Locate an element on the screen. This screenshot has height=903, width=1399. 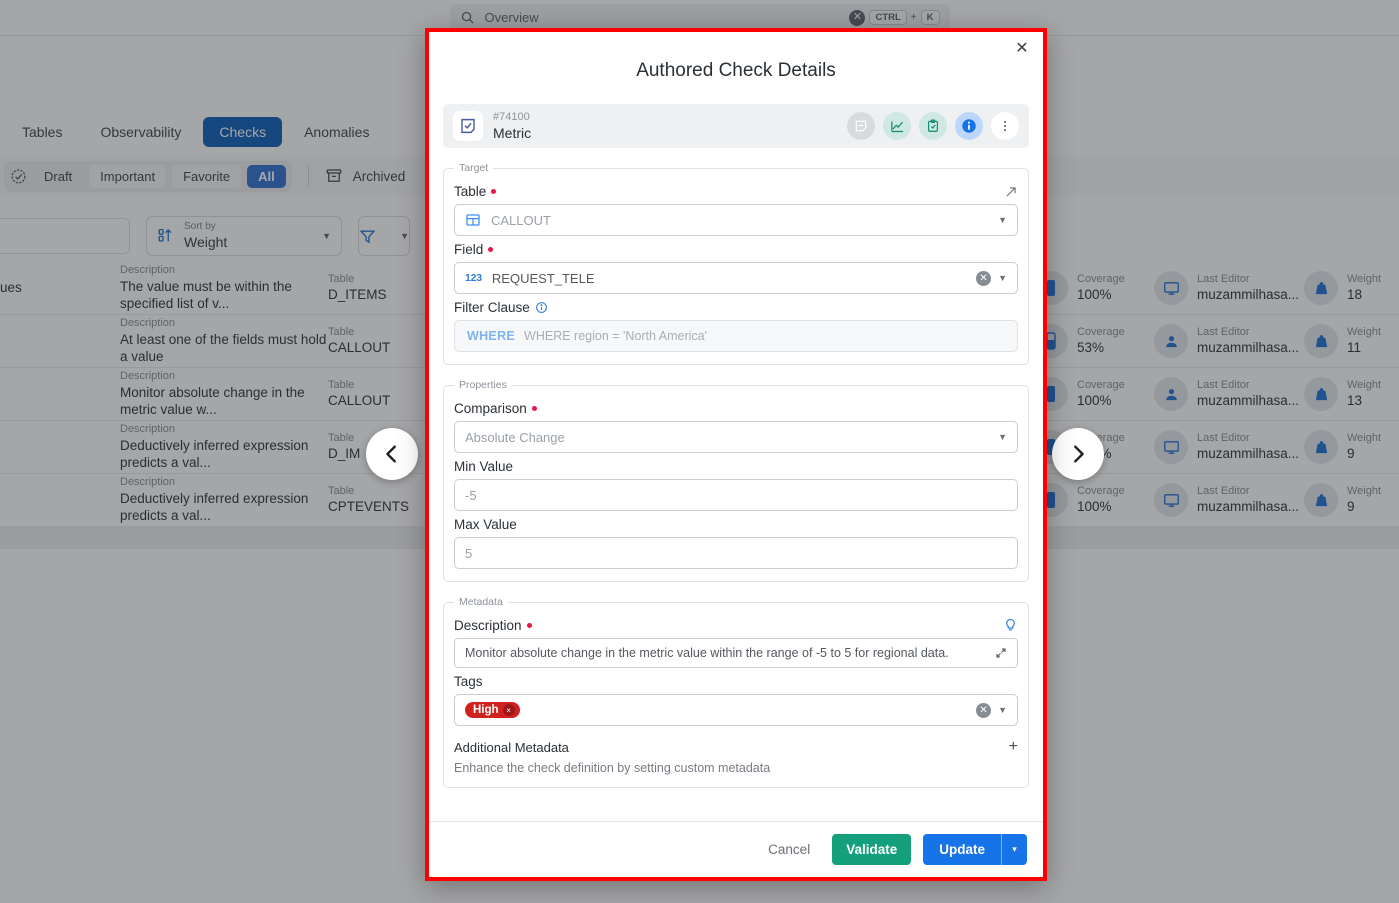
check-type: Metric is located at coordinates (512, 133).